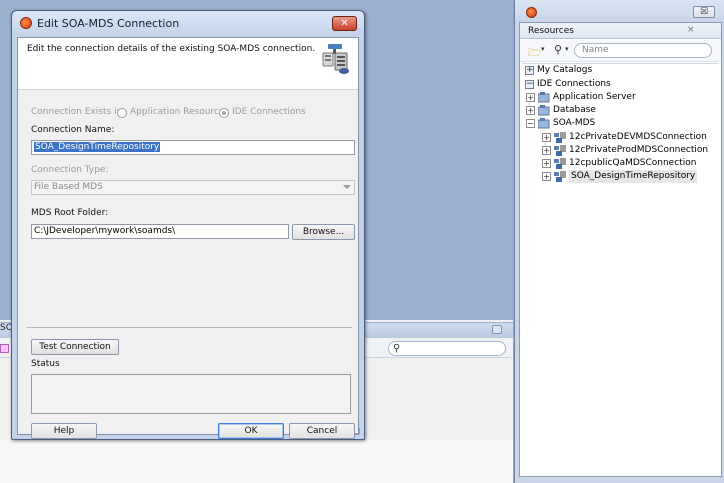 This screenshot has height=483, width=724. I want to click on chevron-down-icon, so click(347, 187).